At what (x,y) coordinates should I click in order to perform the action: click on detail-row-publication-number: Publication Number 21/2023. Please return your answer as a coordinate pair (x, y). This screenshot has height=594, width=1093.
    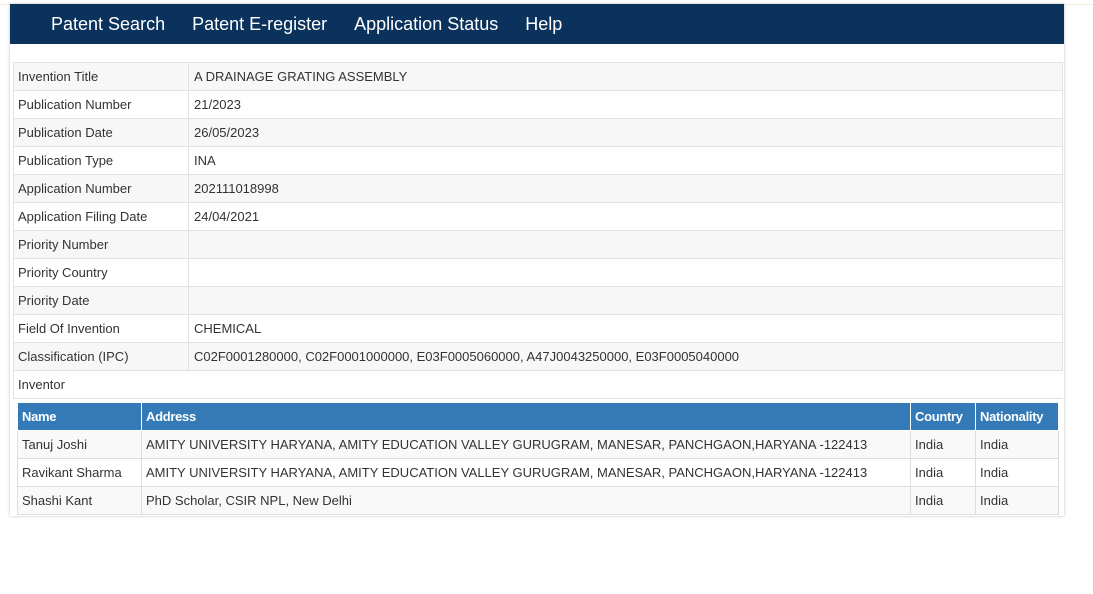
    Looking at the image, I should click on (538, 104).